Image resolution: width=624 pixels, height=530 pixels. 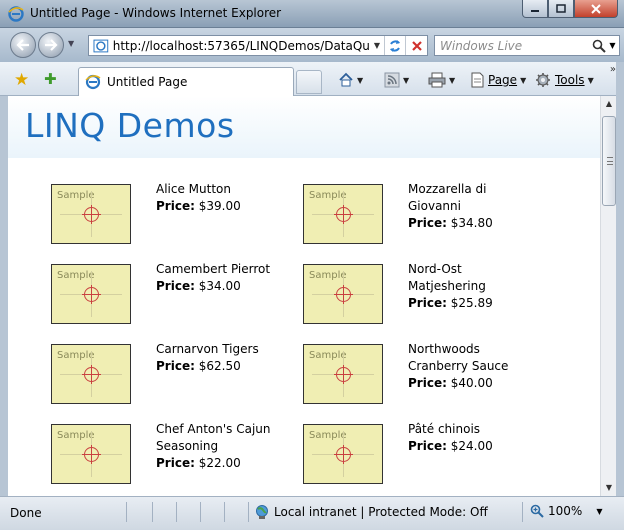 What do you see at coordinates (608, 296) in the screenshot?
I see `vertical-scrollbar: ▲ ▼` at bounding box center [608, 296].